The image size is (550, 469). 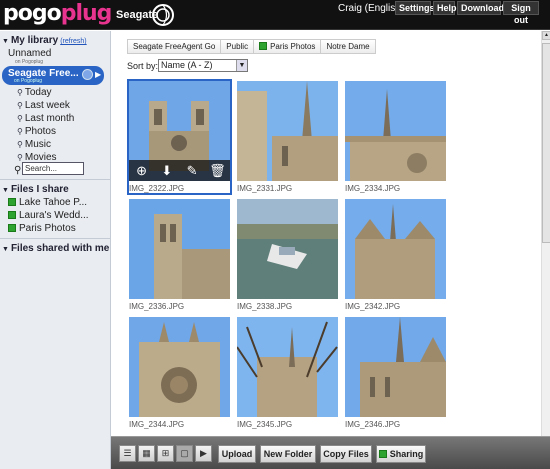 I want to click on photo-item: IMG_2338.JPG, so click(x=287, y=255).